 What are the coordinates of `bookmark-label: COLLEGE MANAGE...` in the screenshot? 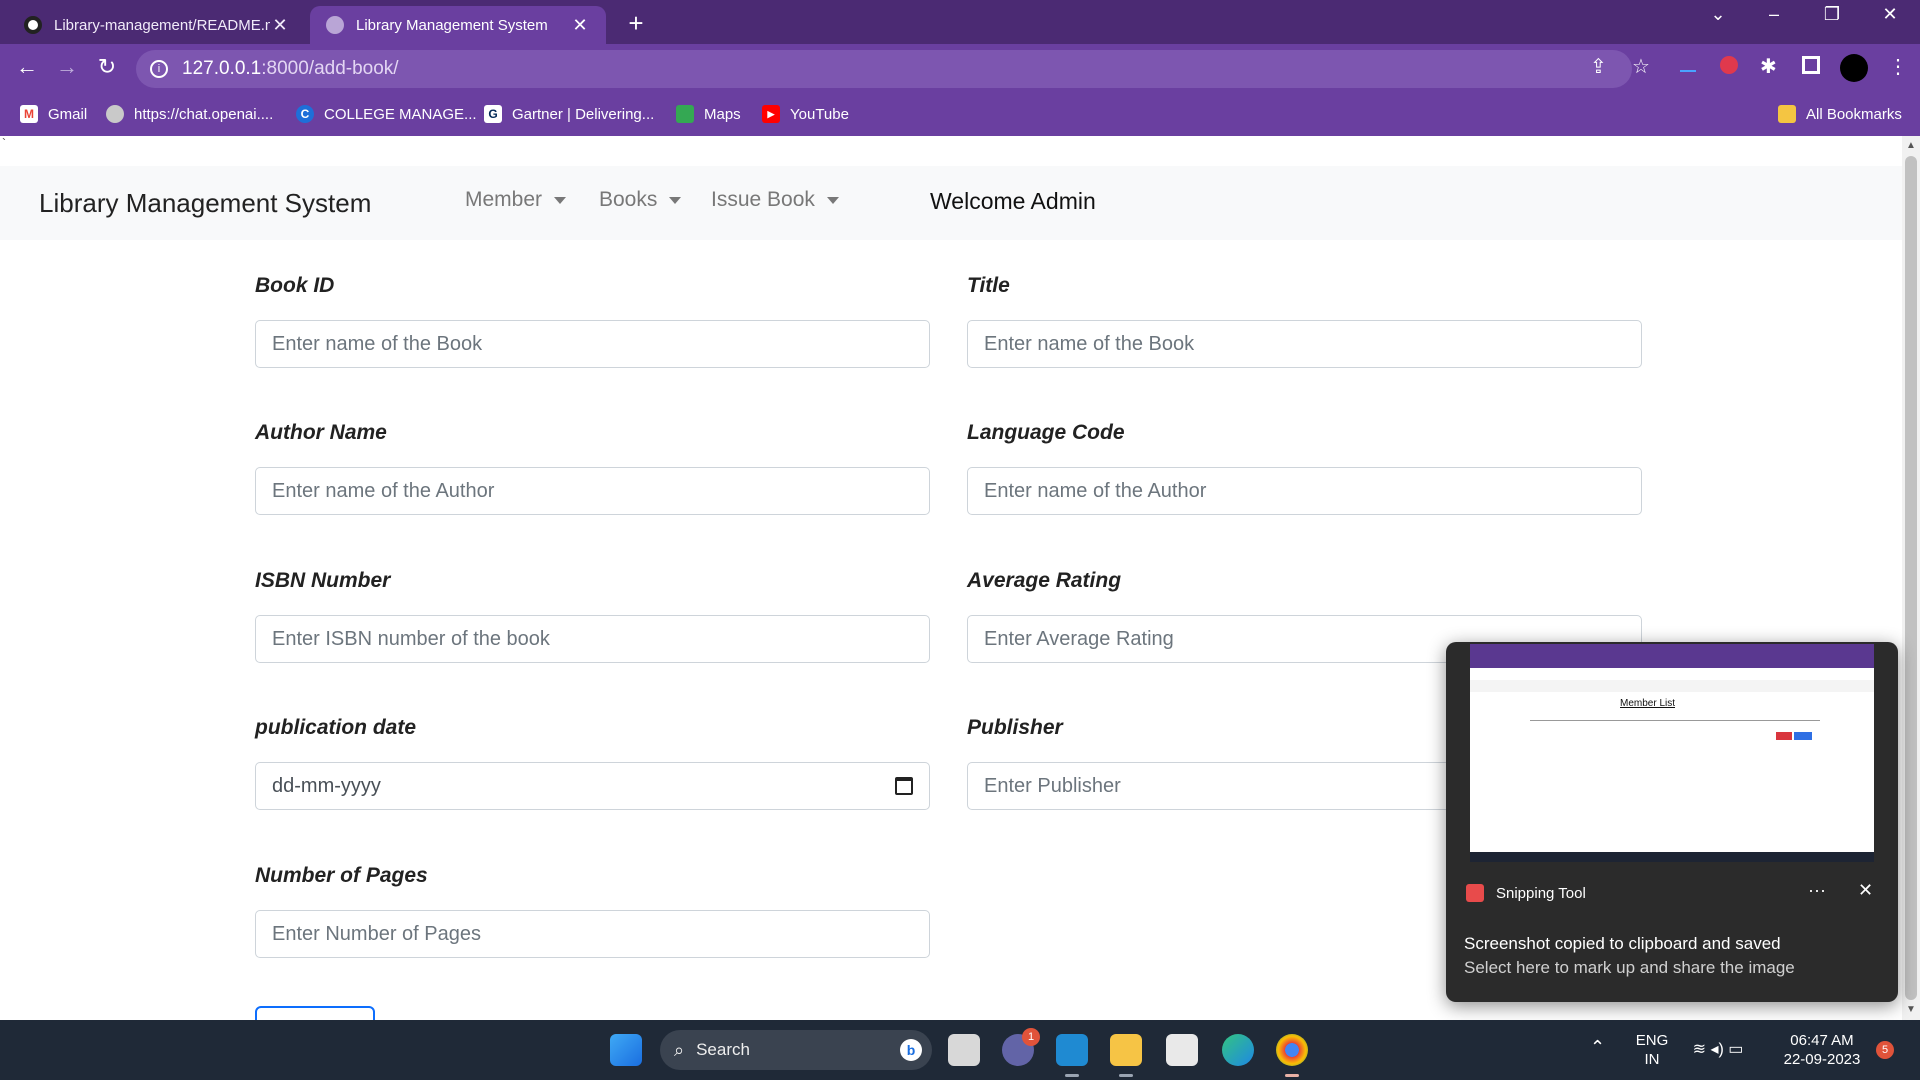 It's located at (400, 114).